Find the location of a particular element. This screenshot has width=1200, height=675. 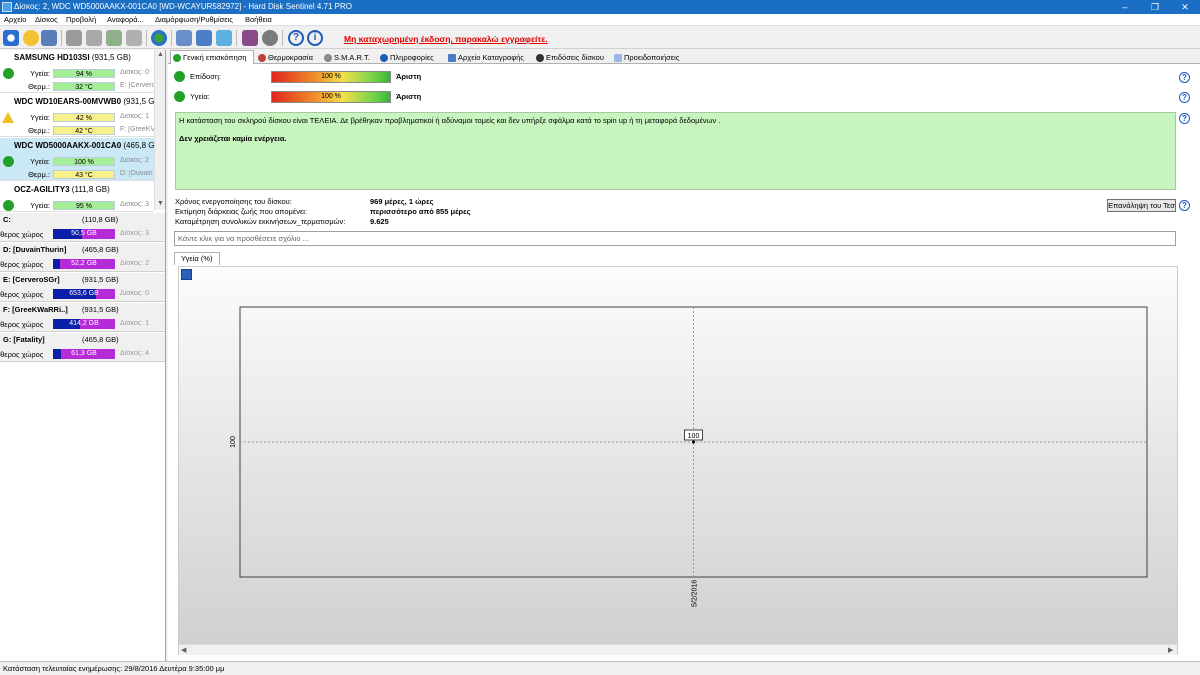

tab-health-chart: Υγεία (%) is located at coordinates (197, 258).